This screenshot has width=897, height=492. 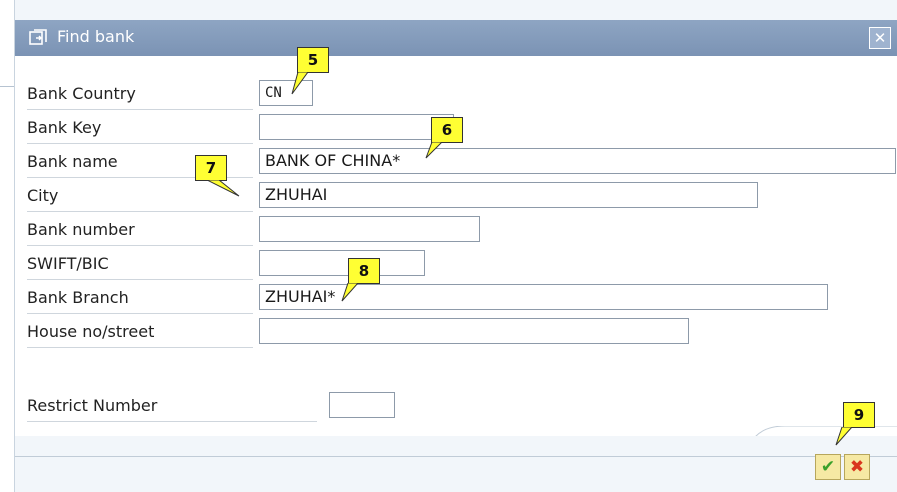 I want to click on bank-country-label: Bank Country, so click(x=140, y=93).